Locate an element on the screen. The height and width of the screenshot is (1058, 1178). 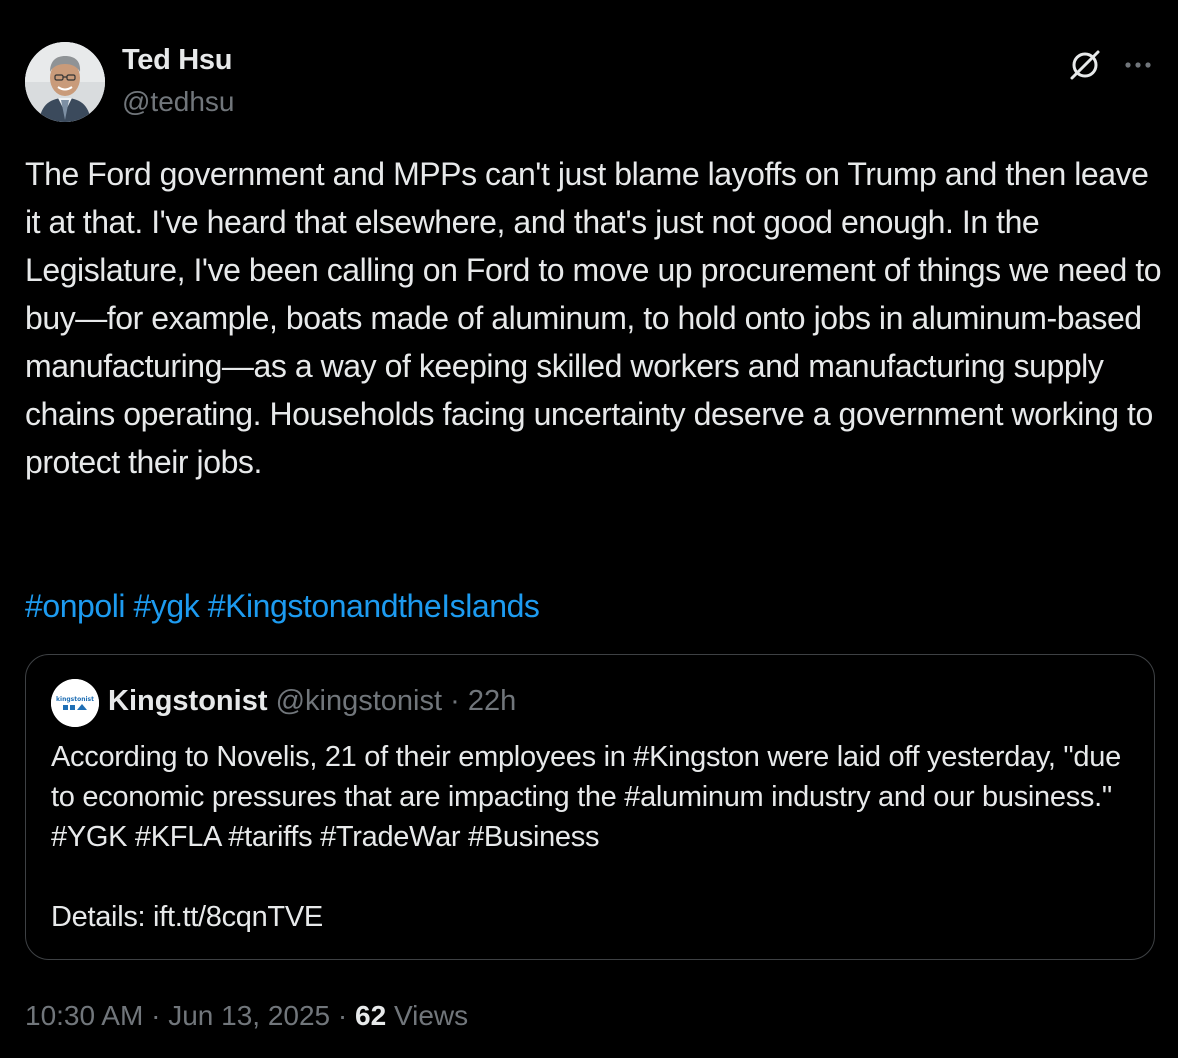
author-avatar-image is located at coordinates (65, 82).